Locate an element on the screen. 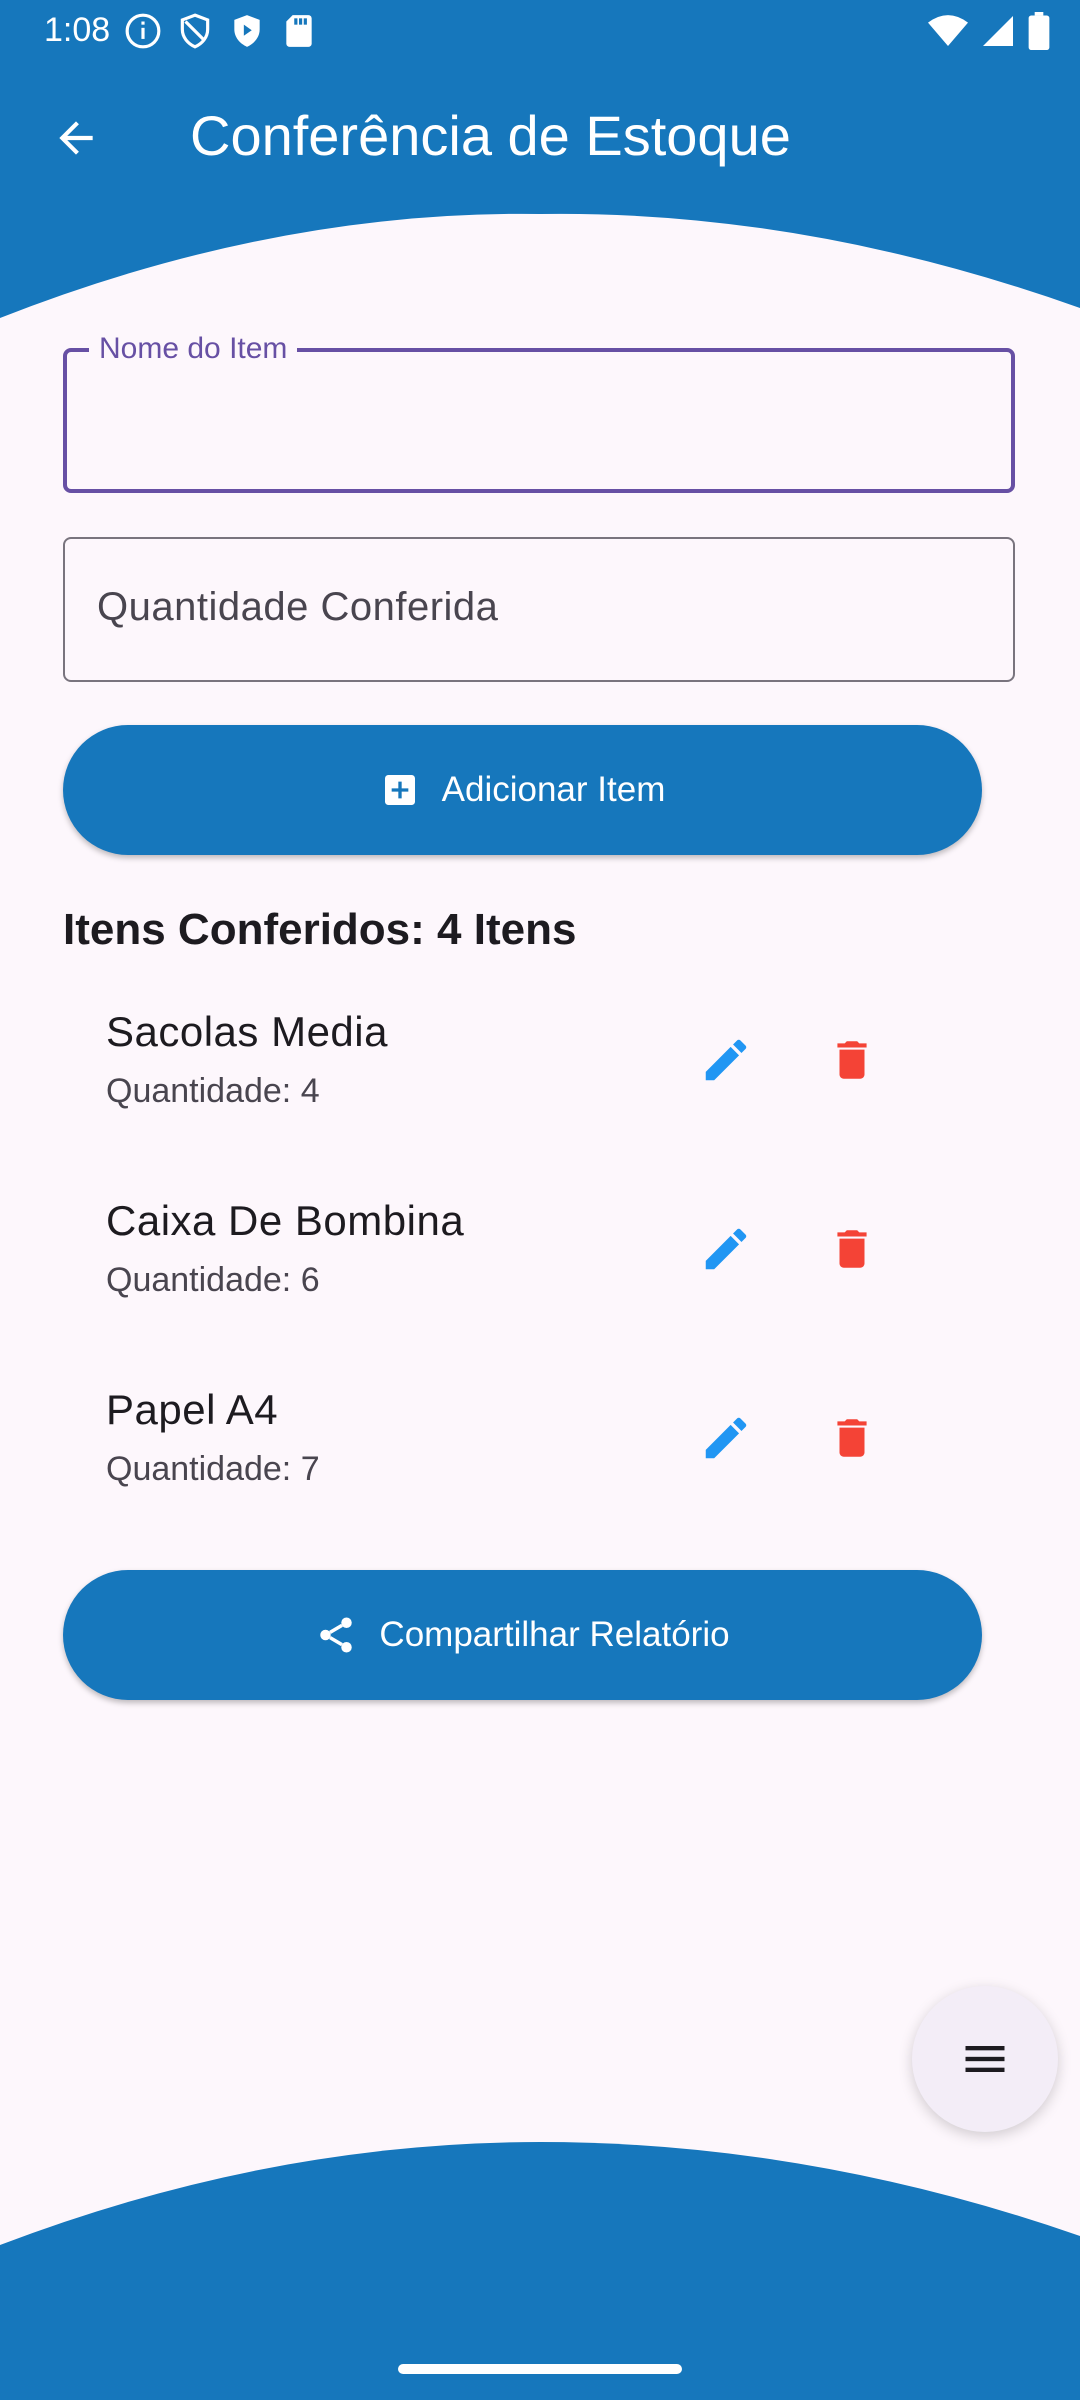 The height and width of the screenshot is (2400, 1080). back-button is located at coordinates (76, 138).